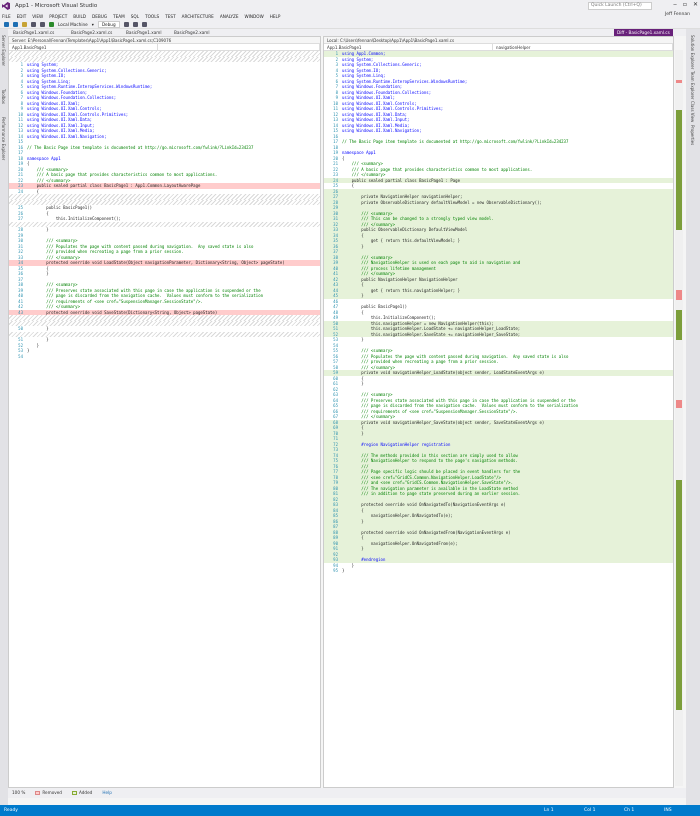  Describe the element at coordinates (692, 85) in the screenshot. I see `team-explorer-tab: Team Explorer` at that location.